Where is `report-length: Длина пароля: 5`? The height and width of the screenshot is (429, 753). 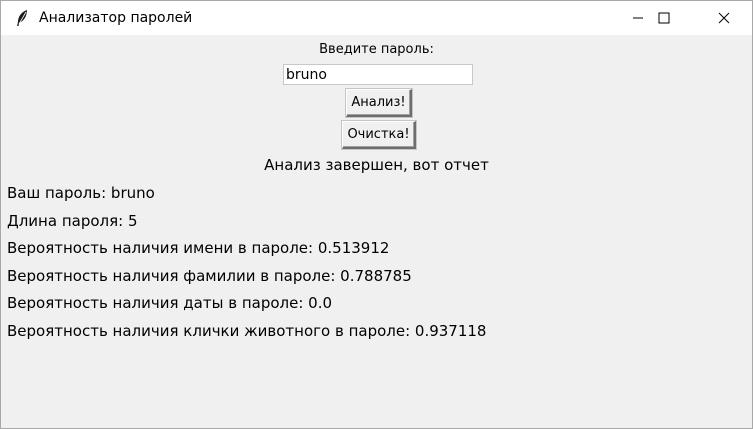 report-length: Длина пароля: 5 is located at coordinates (72, 221).